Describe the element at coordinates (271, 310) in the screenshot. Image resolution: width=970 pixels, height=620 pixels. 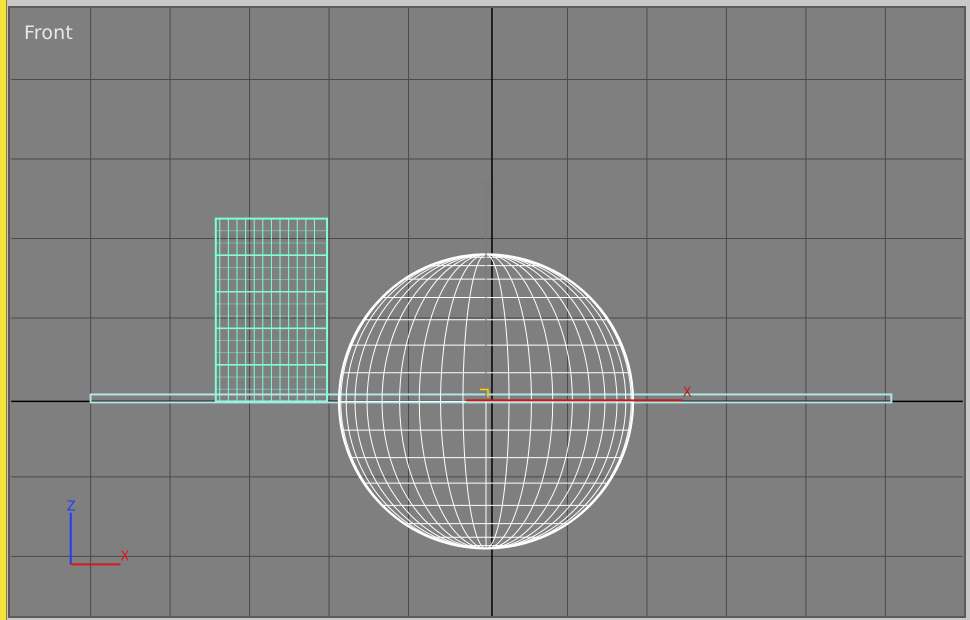
I see `box-object` at that location.